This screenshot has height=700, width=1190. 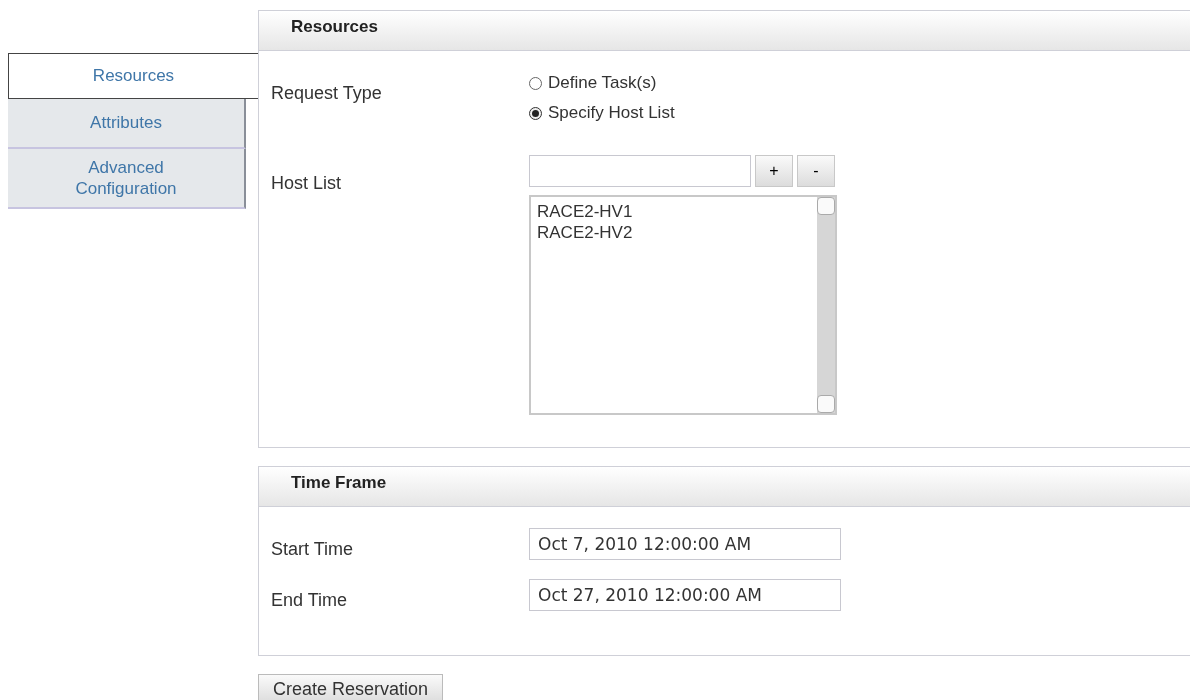 I want to click on date-time-field: Oct 7, 2010 12:00:00 AM, so click(x=685, y=543).